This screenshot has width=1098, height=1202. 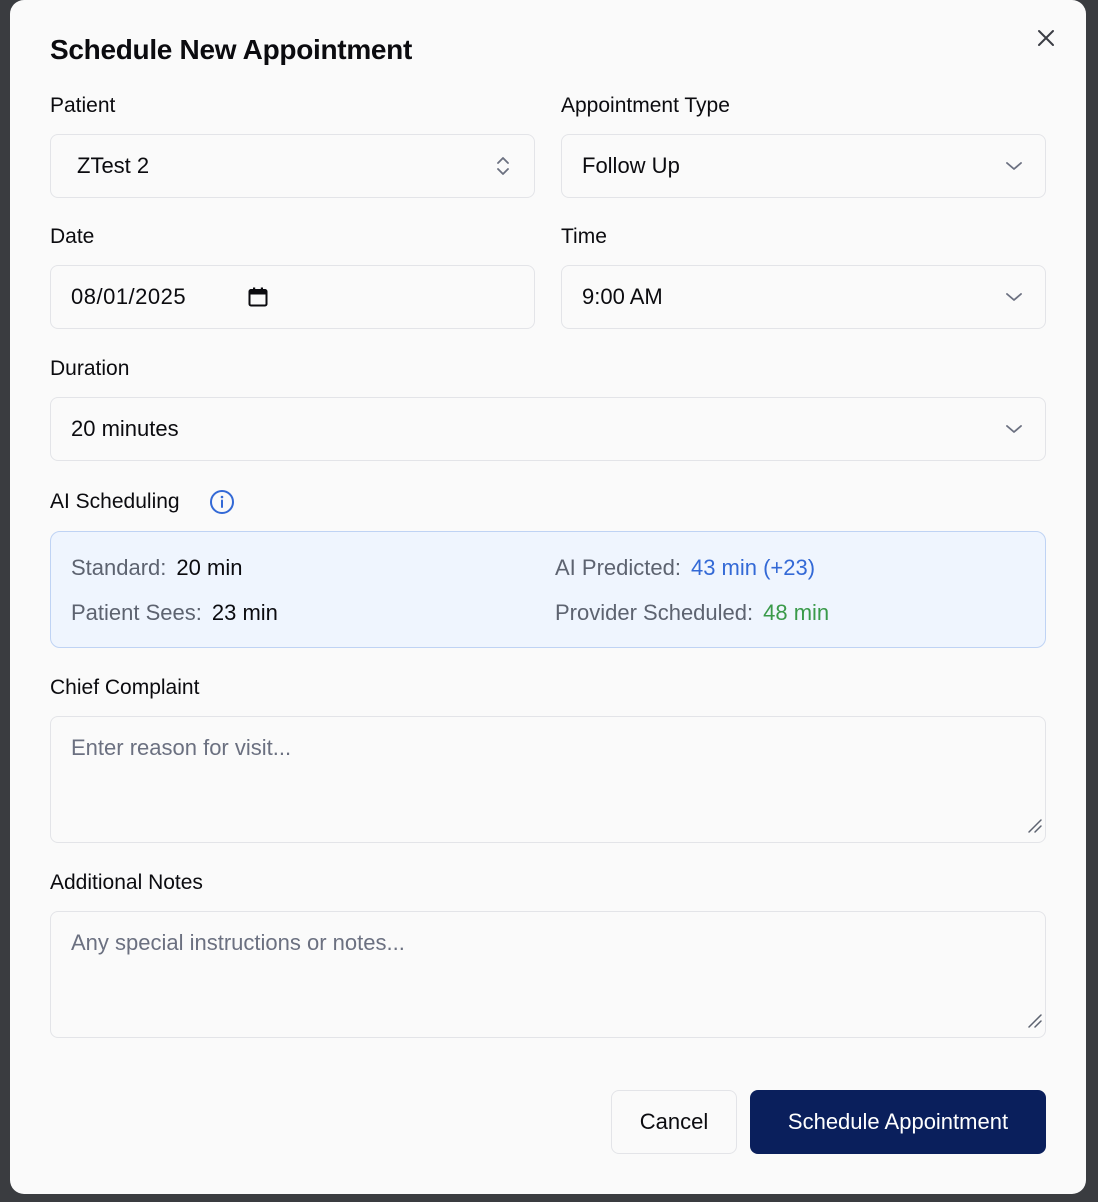 What do you see at coordinates (72, 236) in the screenshot?
I see `date-label: Date` at bounding box center [72, 236].